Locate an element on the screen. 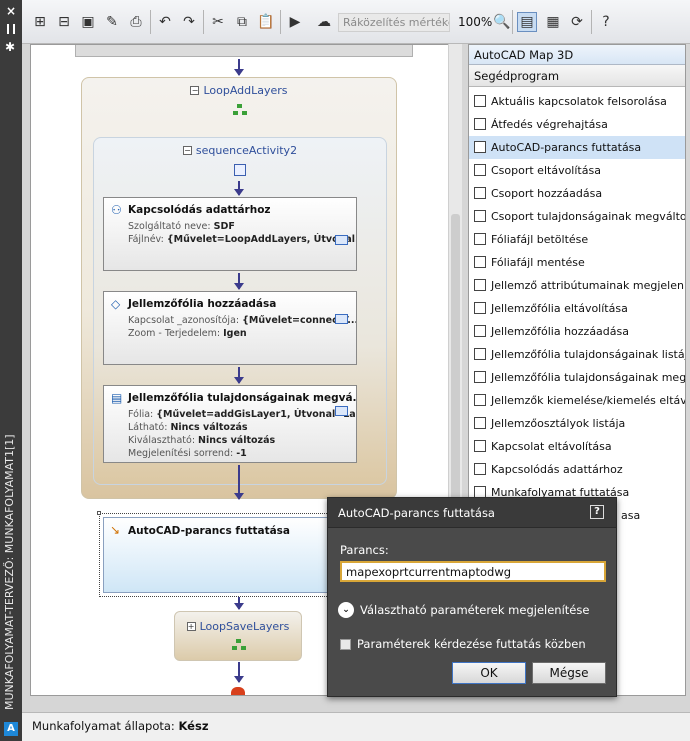 The width and height of the screenshot is (690, 741). new-from-template-icon: ⊟ is located at coordinates (64, 22).